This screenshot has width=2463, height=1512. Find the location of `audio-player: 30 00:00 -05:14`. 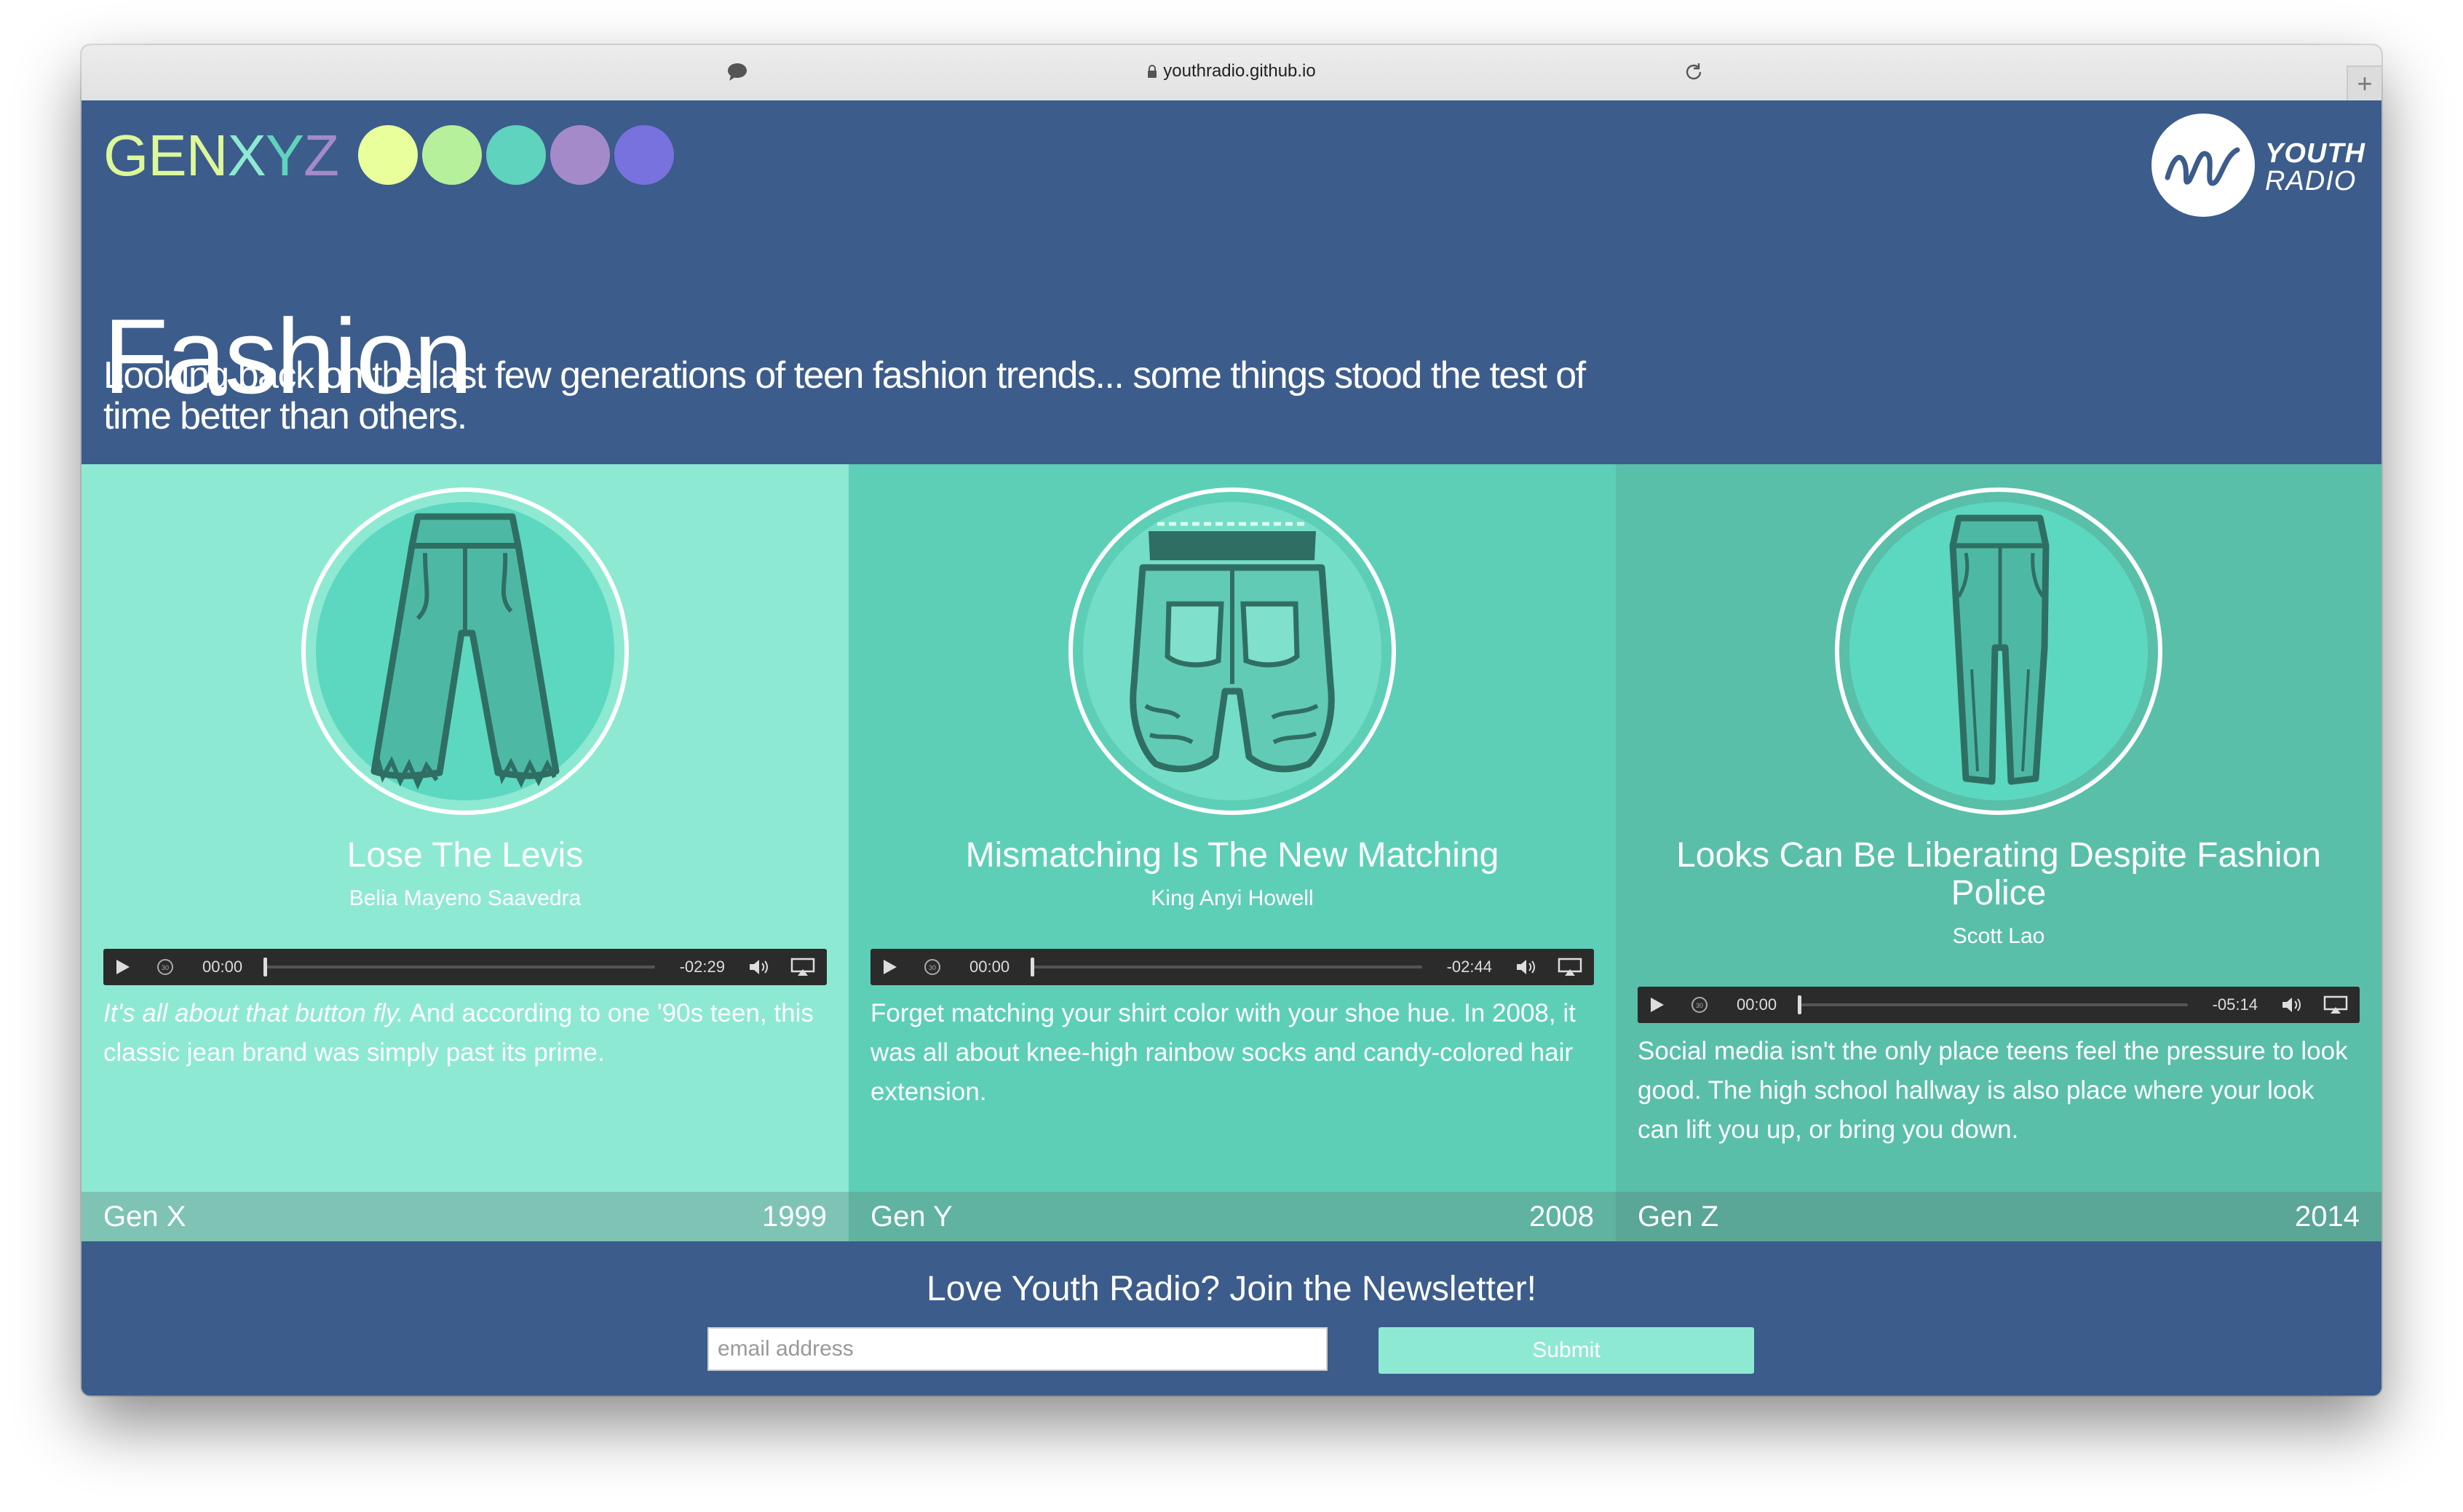

audio-player: 30 00:00 -05:14 is located at coordinates (1999, 1005).